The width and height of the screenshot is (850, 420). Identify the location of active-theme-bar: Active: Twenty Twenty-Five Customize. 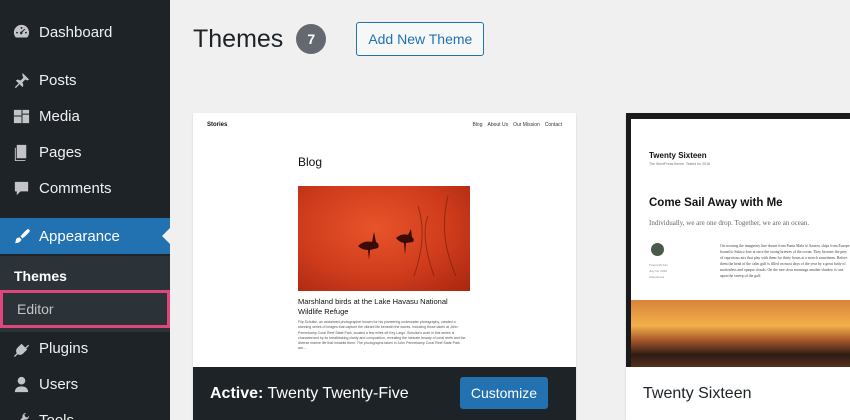
(384, 393).